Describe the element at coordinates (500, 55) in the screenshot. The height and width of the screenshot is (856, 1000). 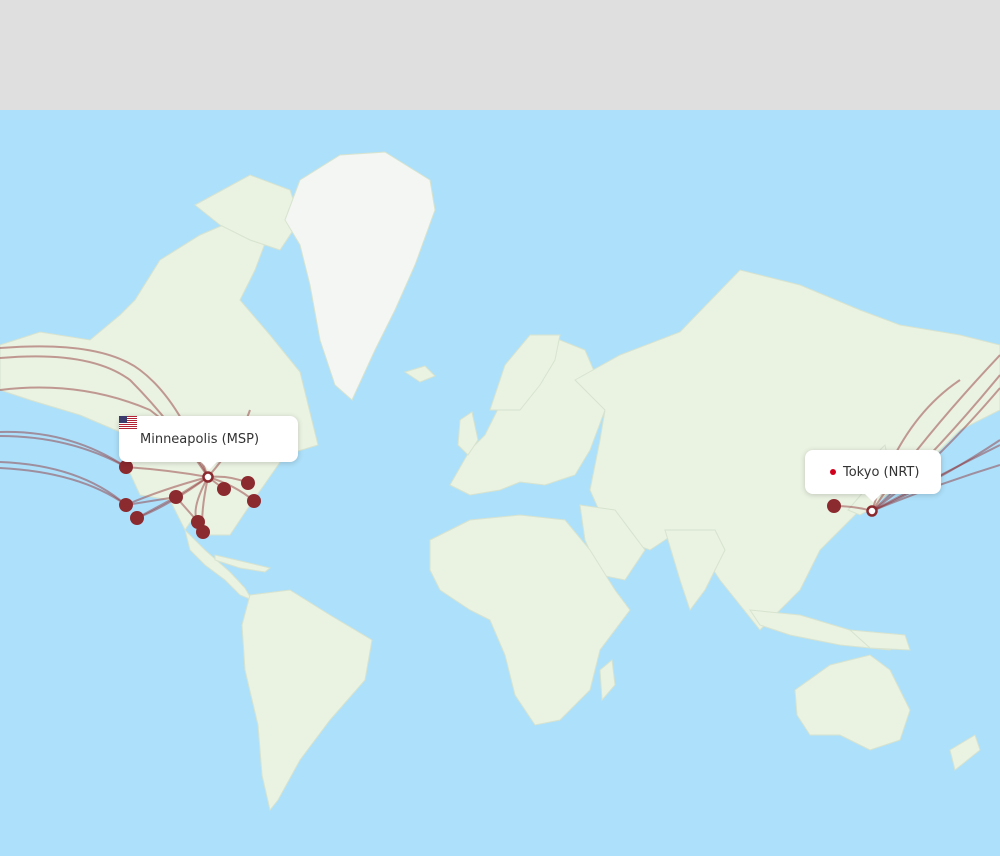
I see `top-bar` at that location.